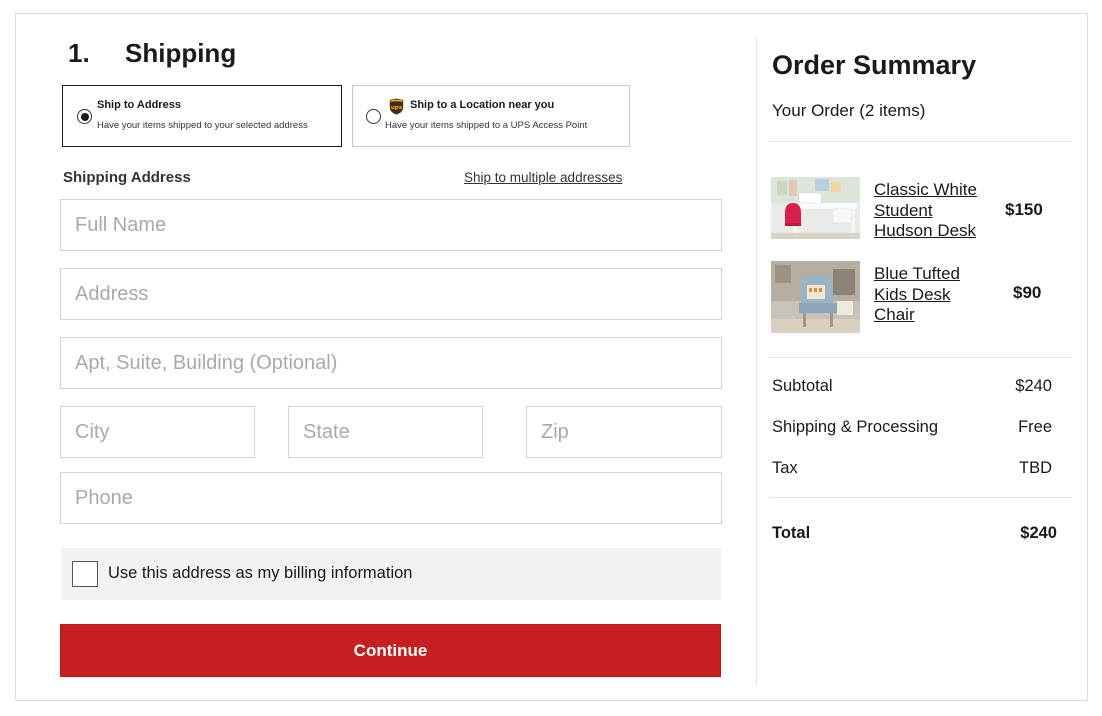 The width and height of the screenshot is (1102, 716). I want to click on chair-price: $90, so click(1027, 292).